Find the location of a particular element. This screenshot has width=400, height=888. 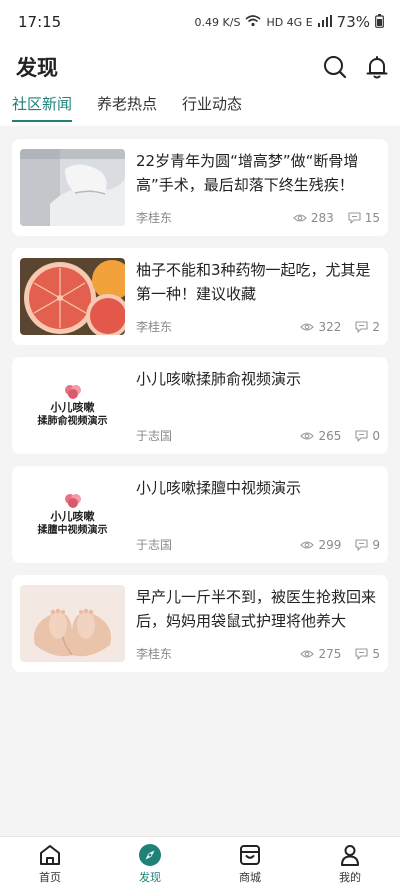

tab-elderly-hotspots: 养老热点 is located at coordinates (127, 108).